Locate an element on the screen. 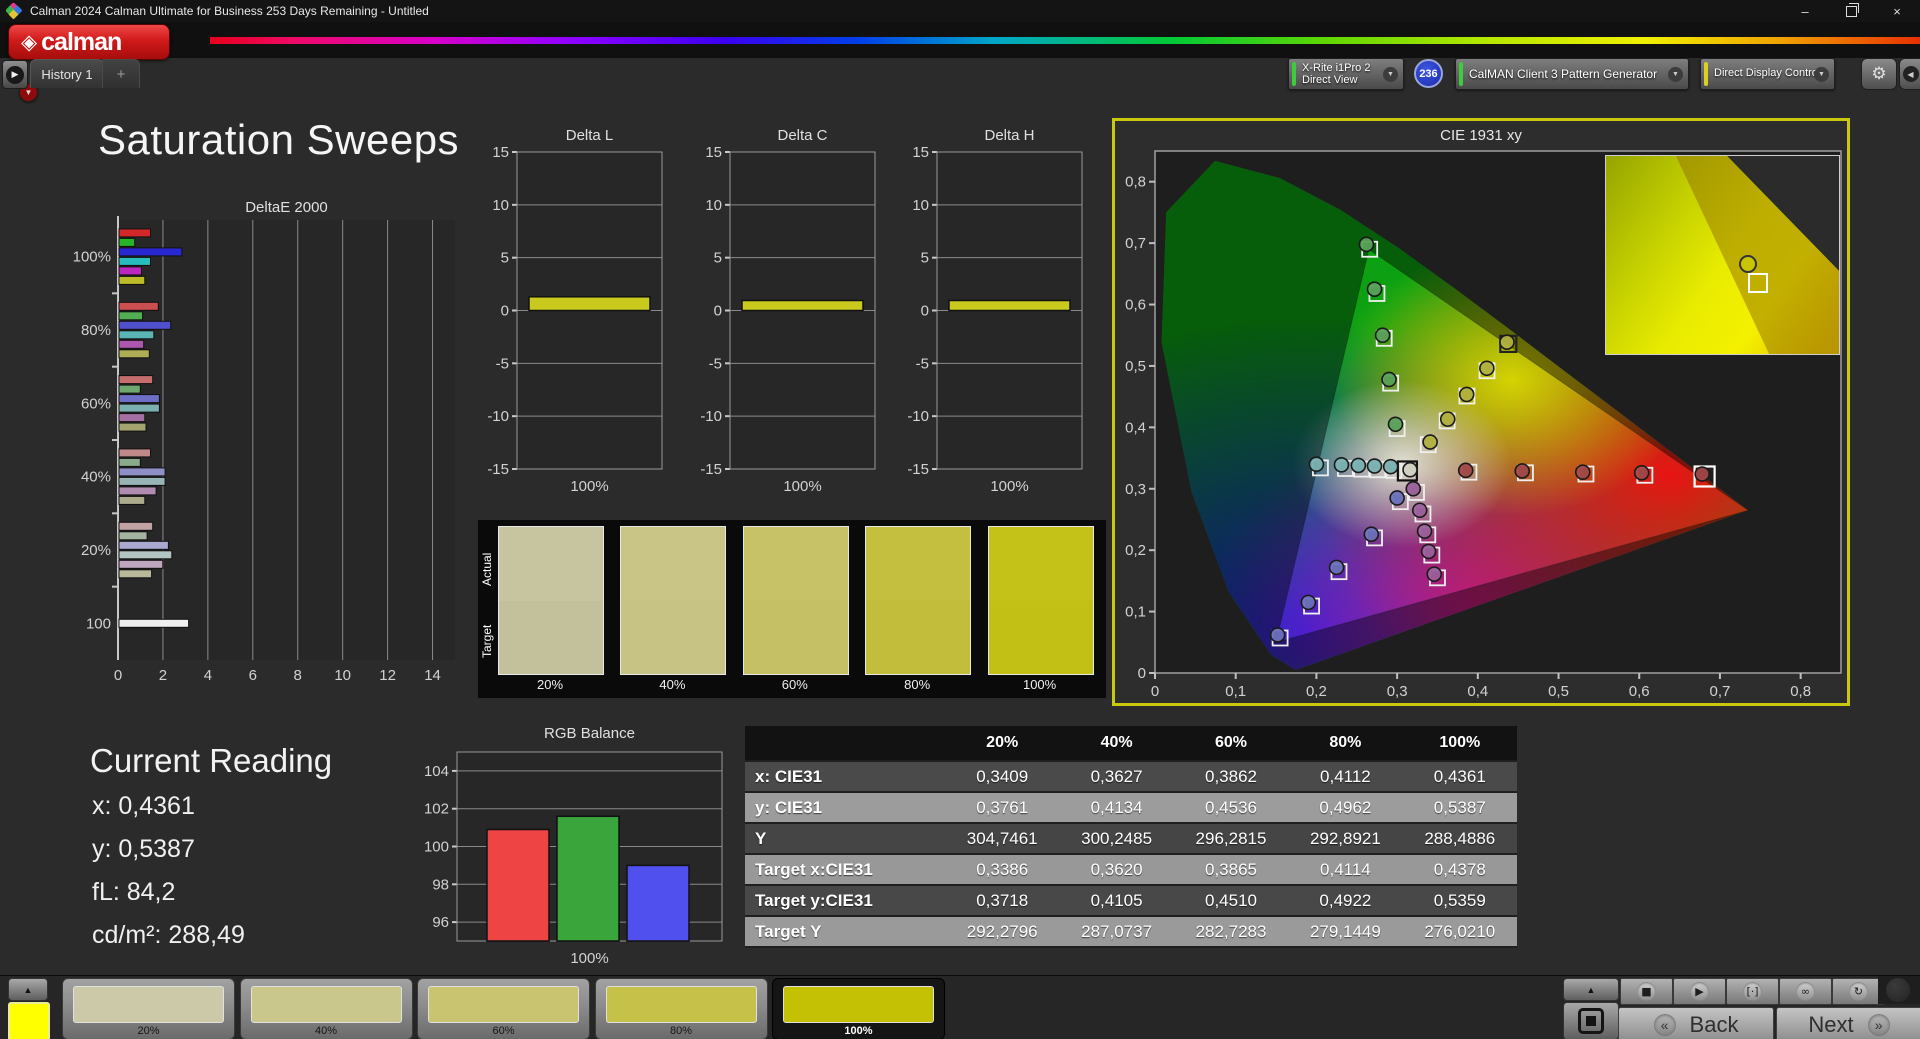  deltae-group-label: 100 is located at coordinates (98, 623).